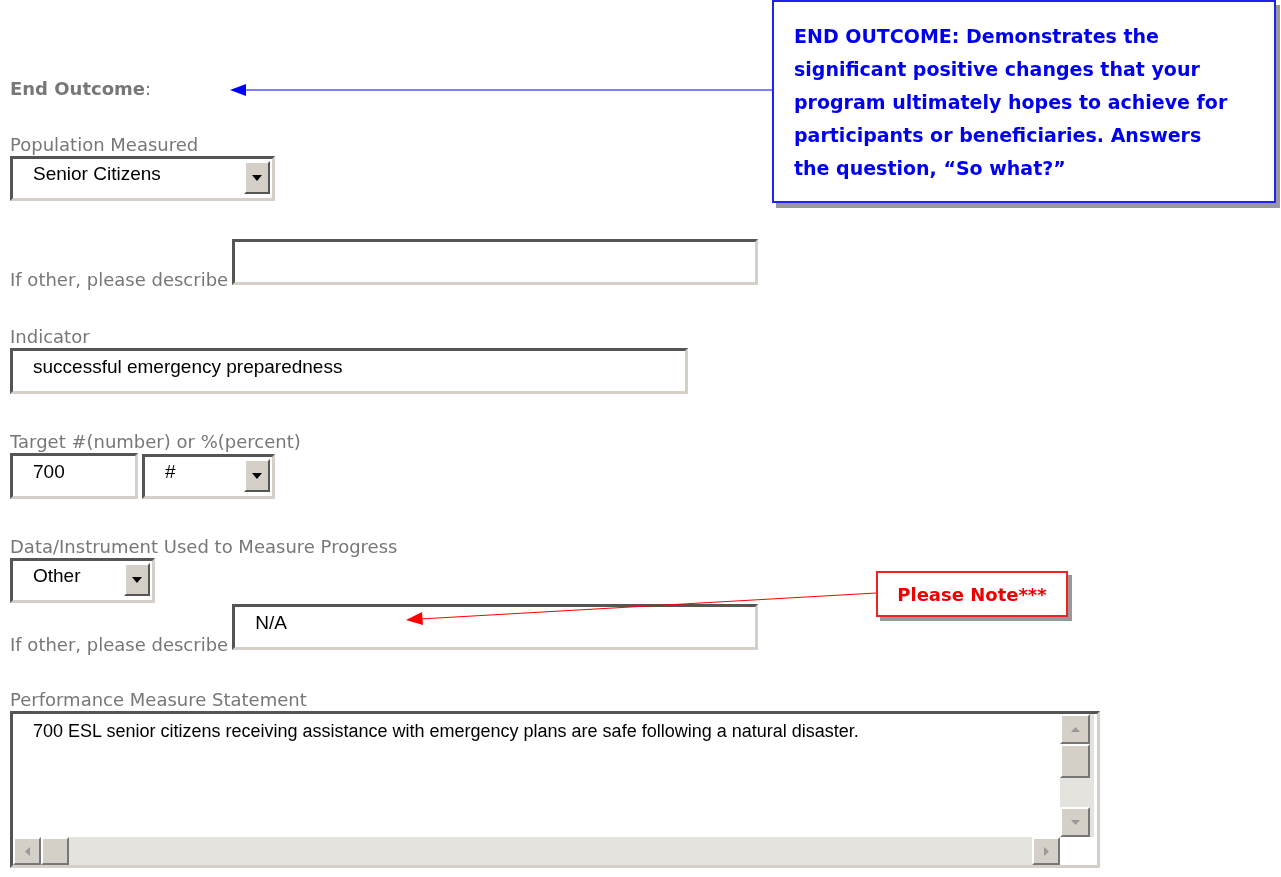 Image resolution: width=1281 pixels, height=877 pixels. I want to click on vertical-scrollbar, so click(1077, 775).